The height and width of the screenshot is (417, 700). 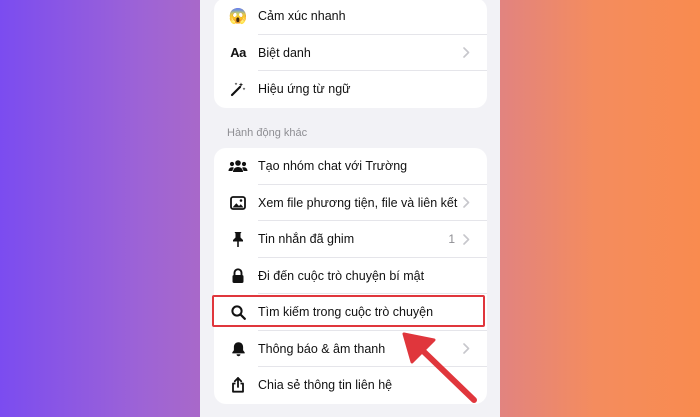 I want to click on pinned-count-badge: 1, so click(x=451, y=239).